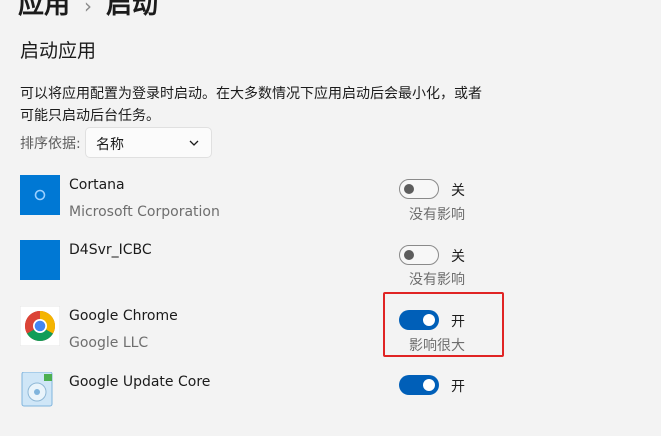 The image size is (661, 436). I want to click on breadcrumb-parent: 应用, so click(44, 10).